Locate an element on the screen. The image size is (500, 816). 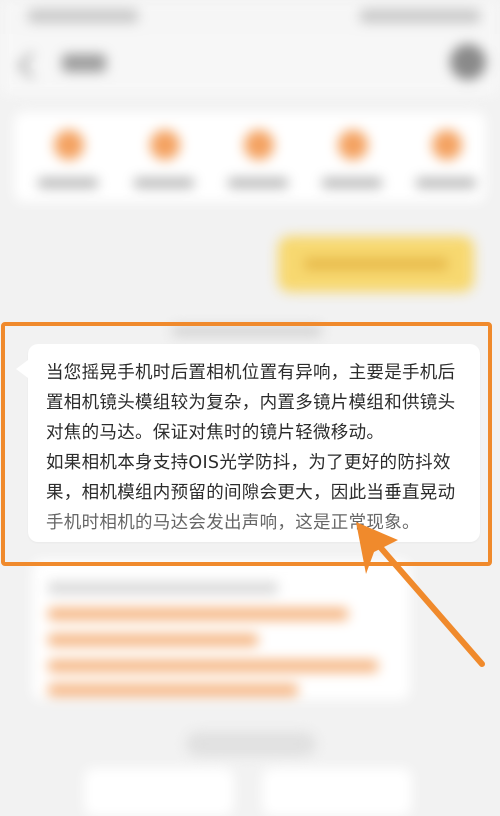
top-navigation-bar is located at coordinates (250, 65).